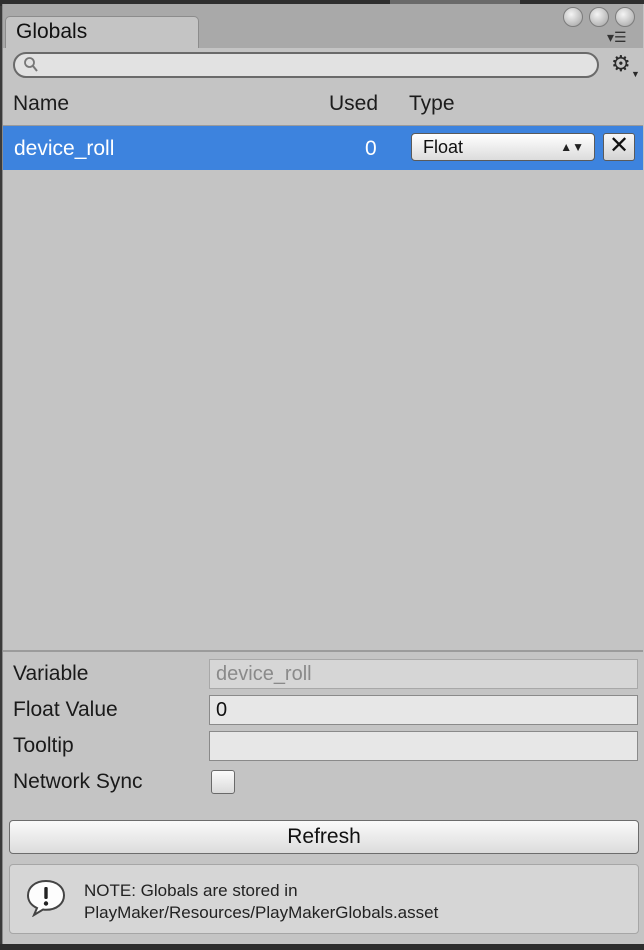  Describe the element at coordinates (617, 37) in the screenshot. I see `panel-menu-icon: ▾☰` at that location.